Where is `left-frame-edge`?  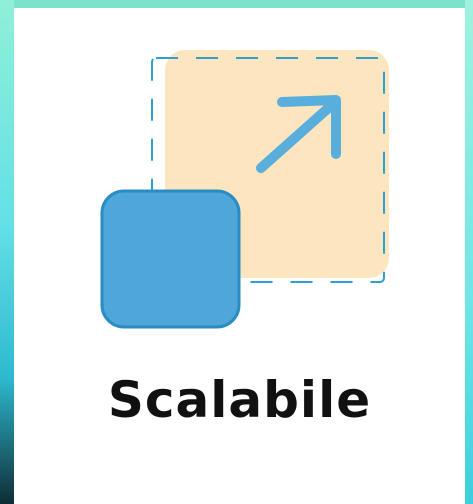
left-frame-edge is located at coordinates (7, 252).